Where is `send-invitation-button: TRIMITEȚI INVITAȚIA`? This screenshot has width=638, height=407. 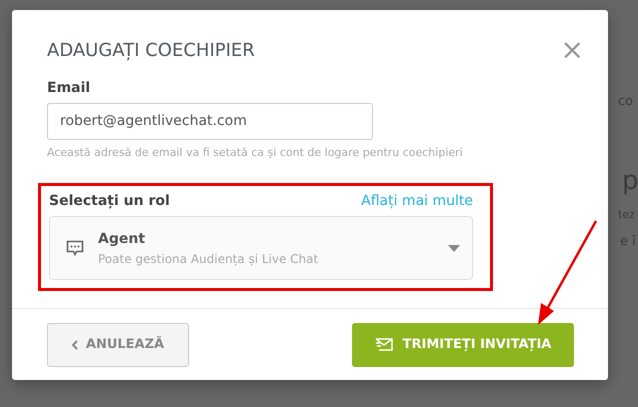
send-invitation-button: TRIMITEȚI INVITAȚIA is located at coordinates (463, 344).